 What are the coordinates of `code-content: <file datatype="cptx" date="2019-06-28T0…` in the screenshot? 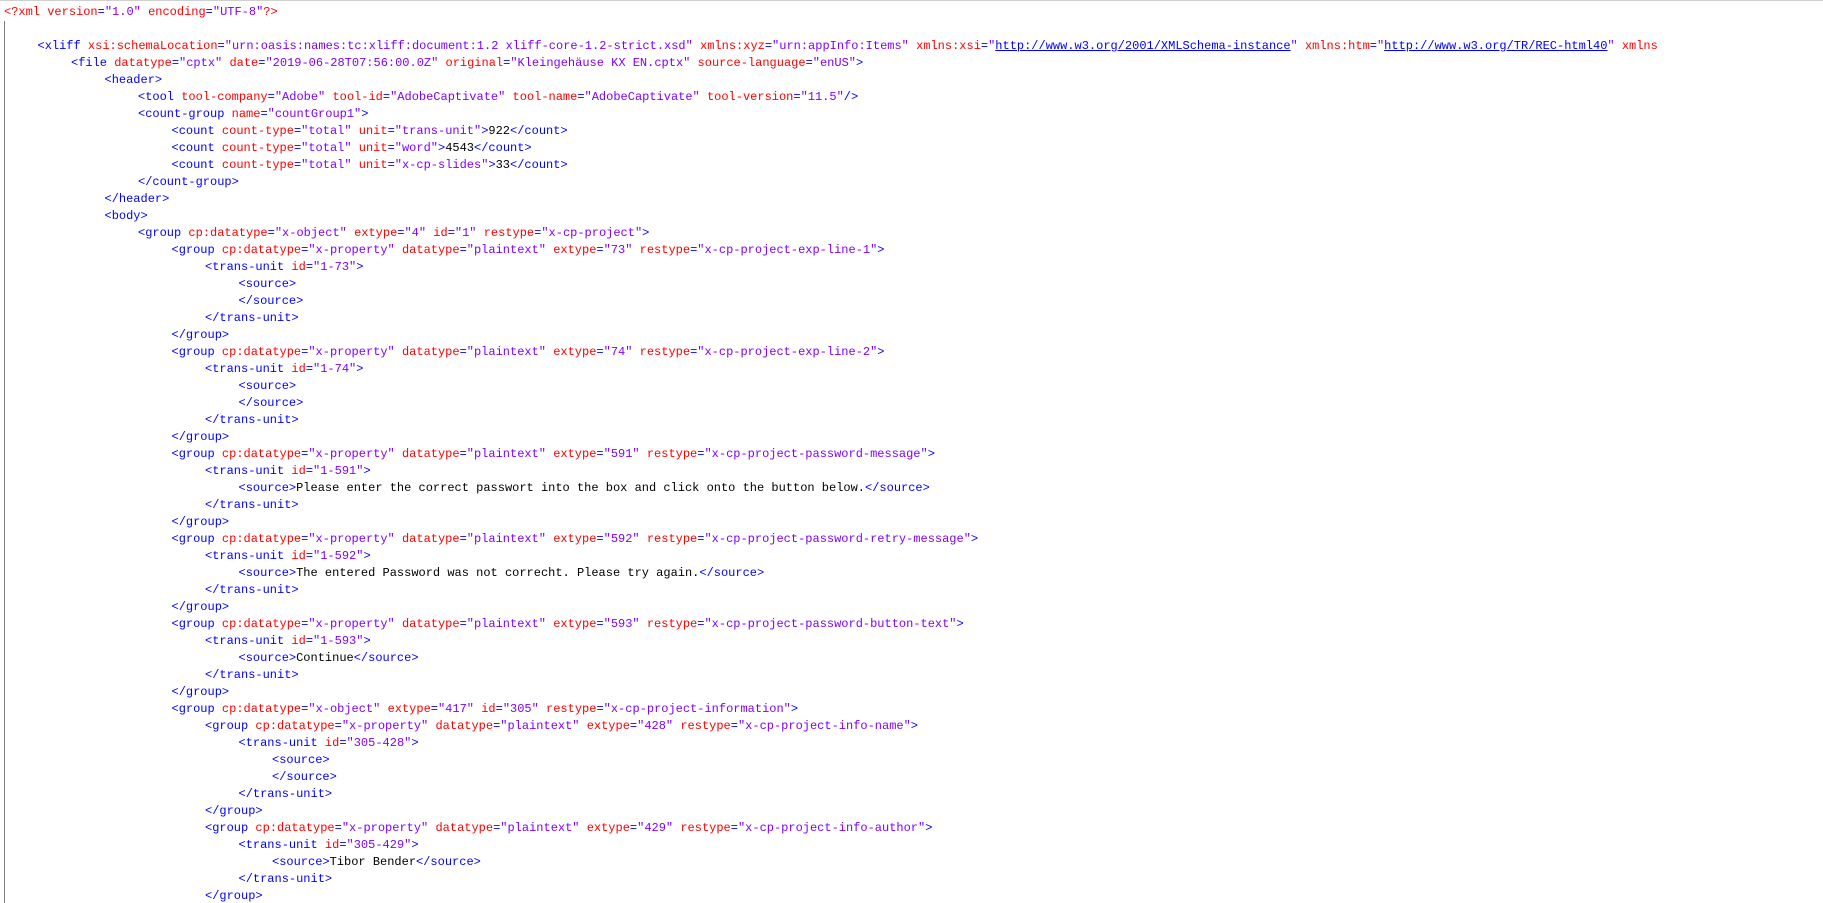 It's located at (467, 63).